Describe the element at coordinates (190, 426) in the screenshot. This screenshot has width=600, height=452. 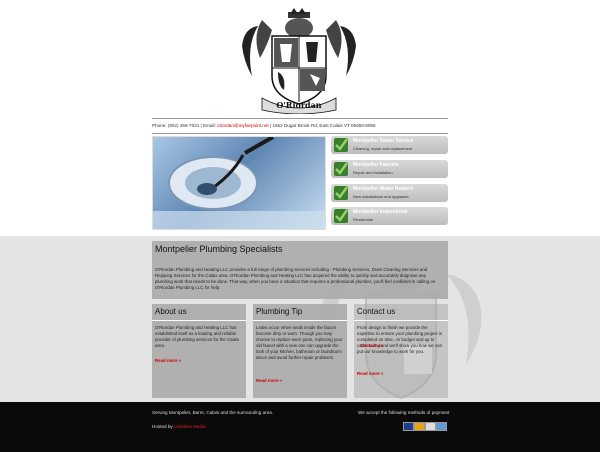
I see `hosted-by-link: Limitless Media` at that location.